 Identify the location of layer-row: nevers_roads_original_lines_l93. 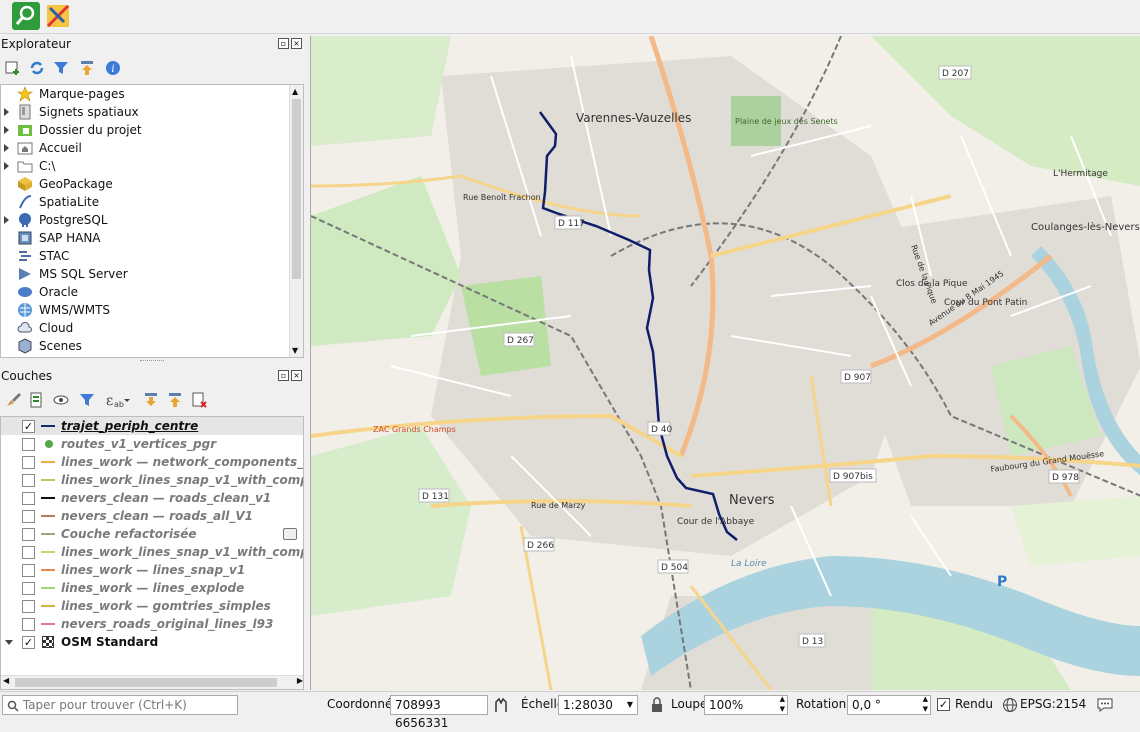
(152, 624).